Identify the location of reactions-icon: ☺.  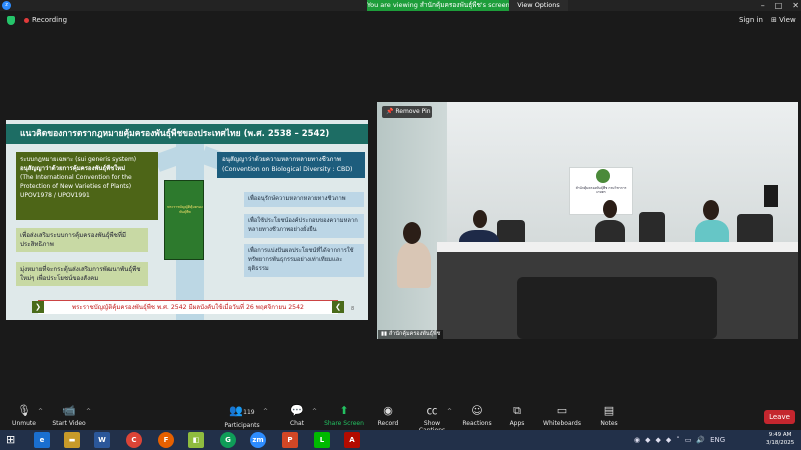
(477, 410).